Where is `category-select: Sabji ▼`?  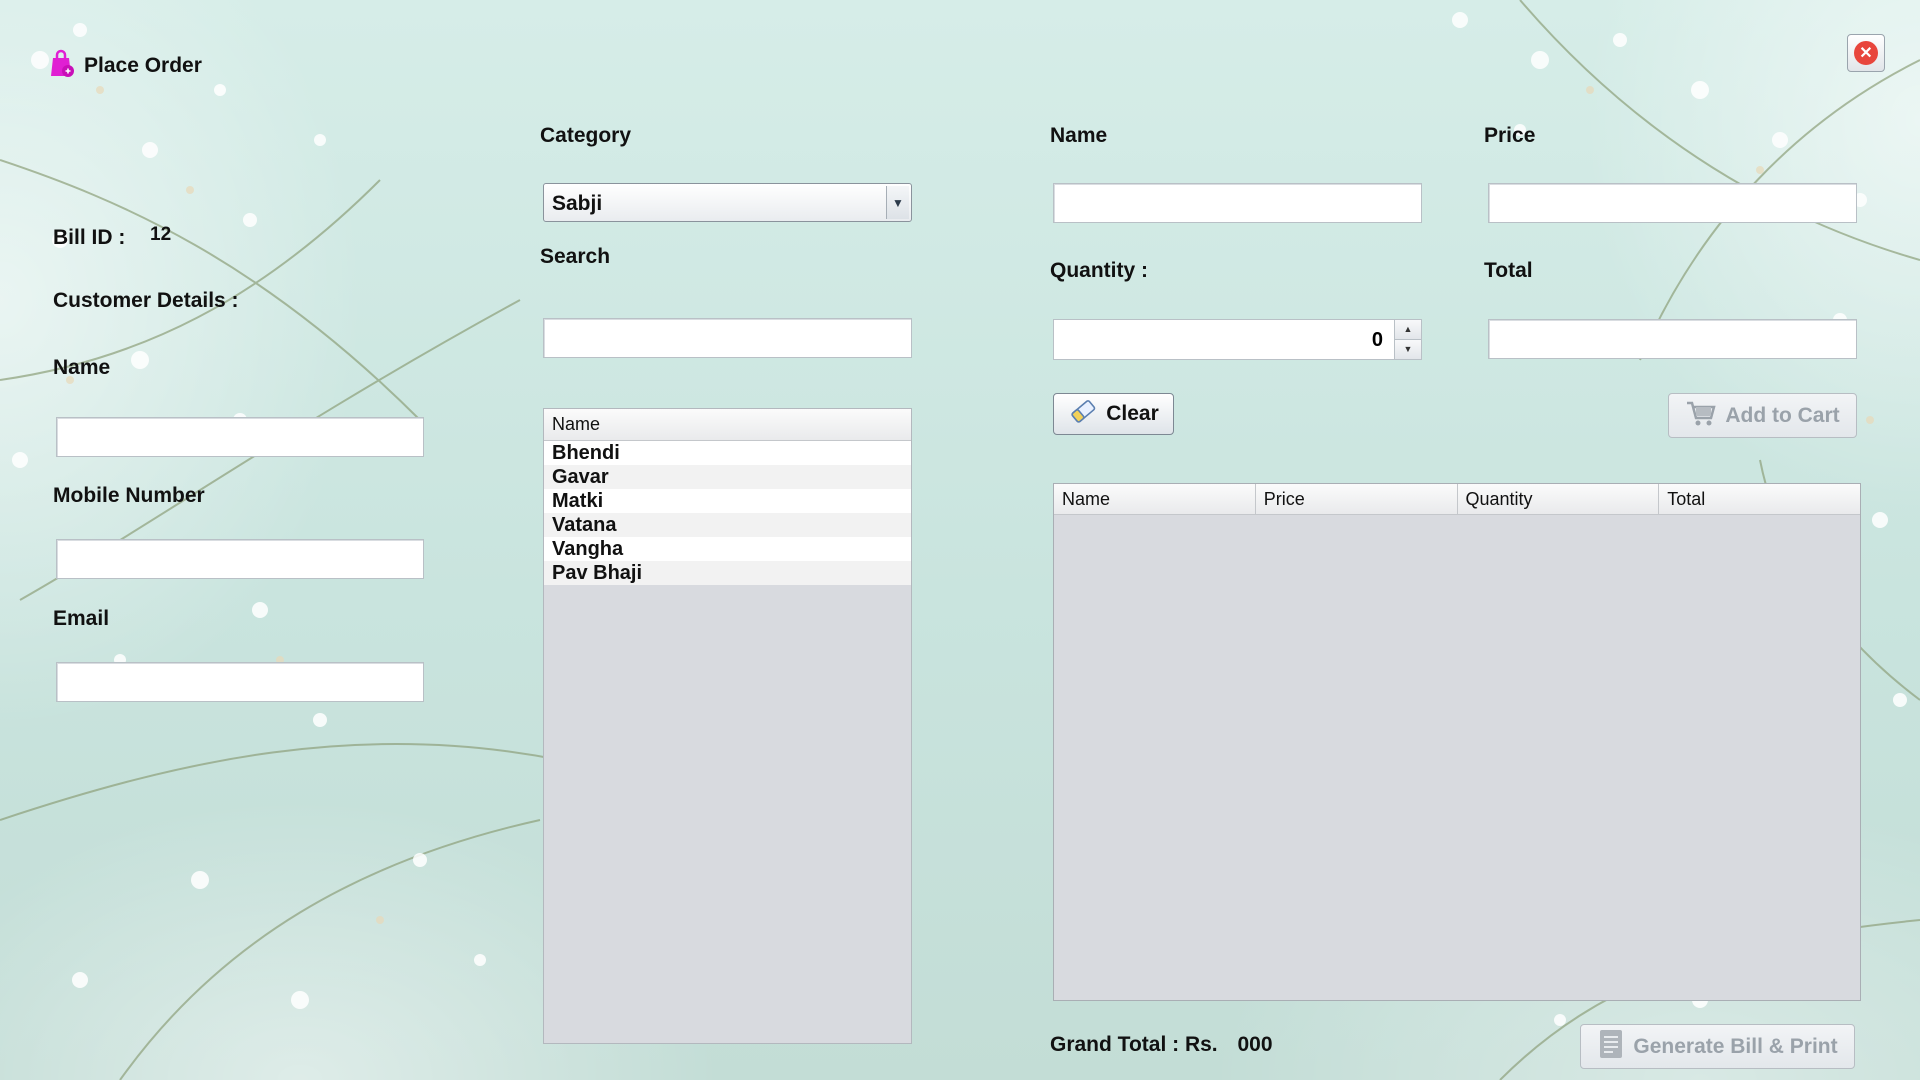
category-select: Sabji ▼ is located at coordinates (727, 202).